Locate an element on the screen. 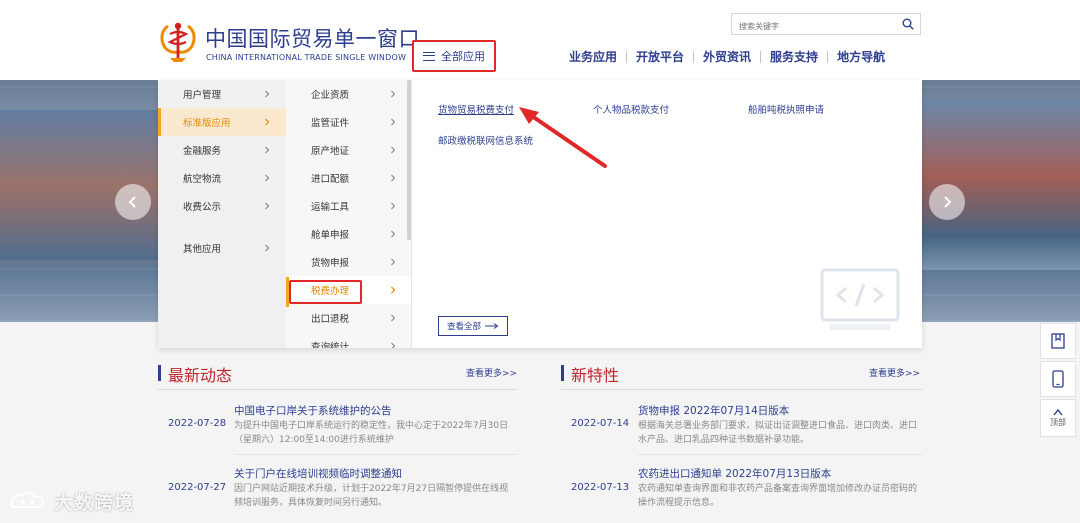  new-features-more-link: 查看更多>> is located at coordinates (894, 372).